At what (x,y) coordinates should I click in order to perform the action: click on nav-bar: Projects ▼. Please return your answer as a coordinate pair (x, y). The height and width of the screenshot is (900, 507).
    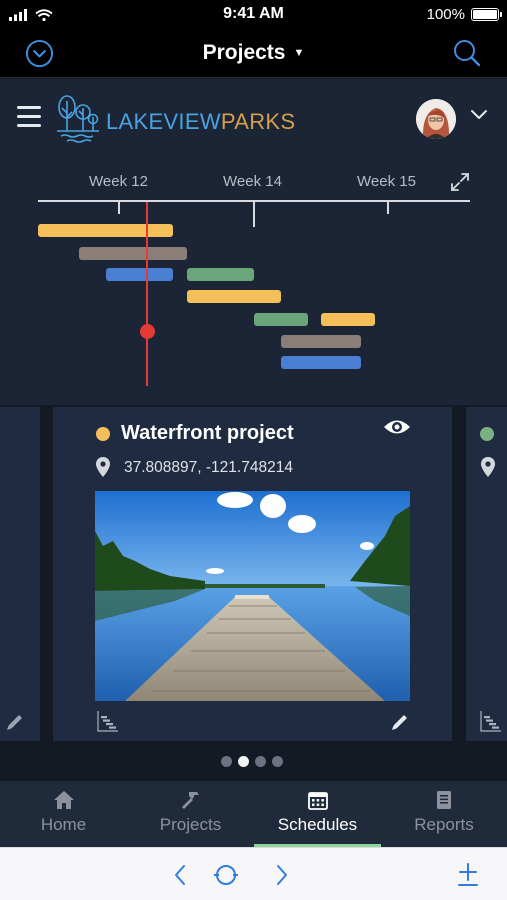
    Looking at the image, I should click on (253, 53).